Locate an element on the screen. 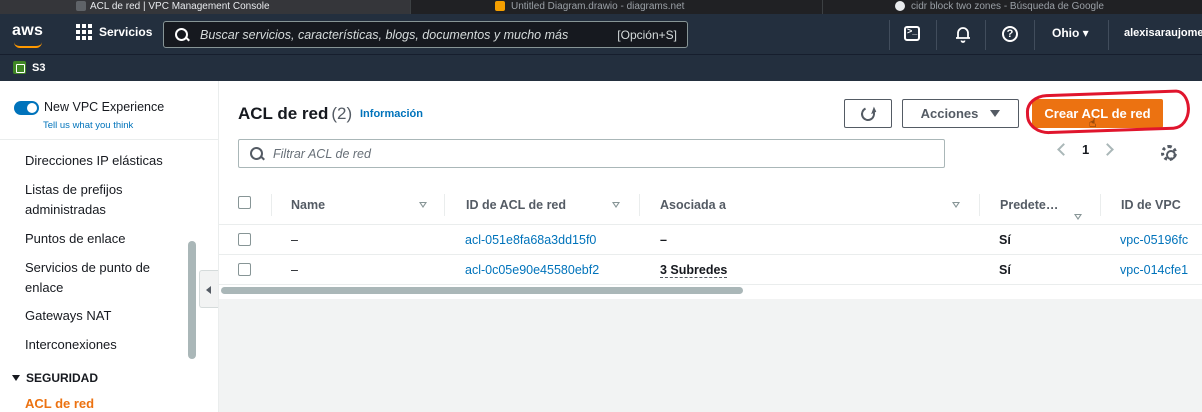 The image size is (1202, 412). column-header-acl-id: ID de ACL de red is located at coordinates (516, 205).